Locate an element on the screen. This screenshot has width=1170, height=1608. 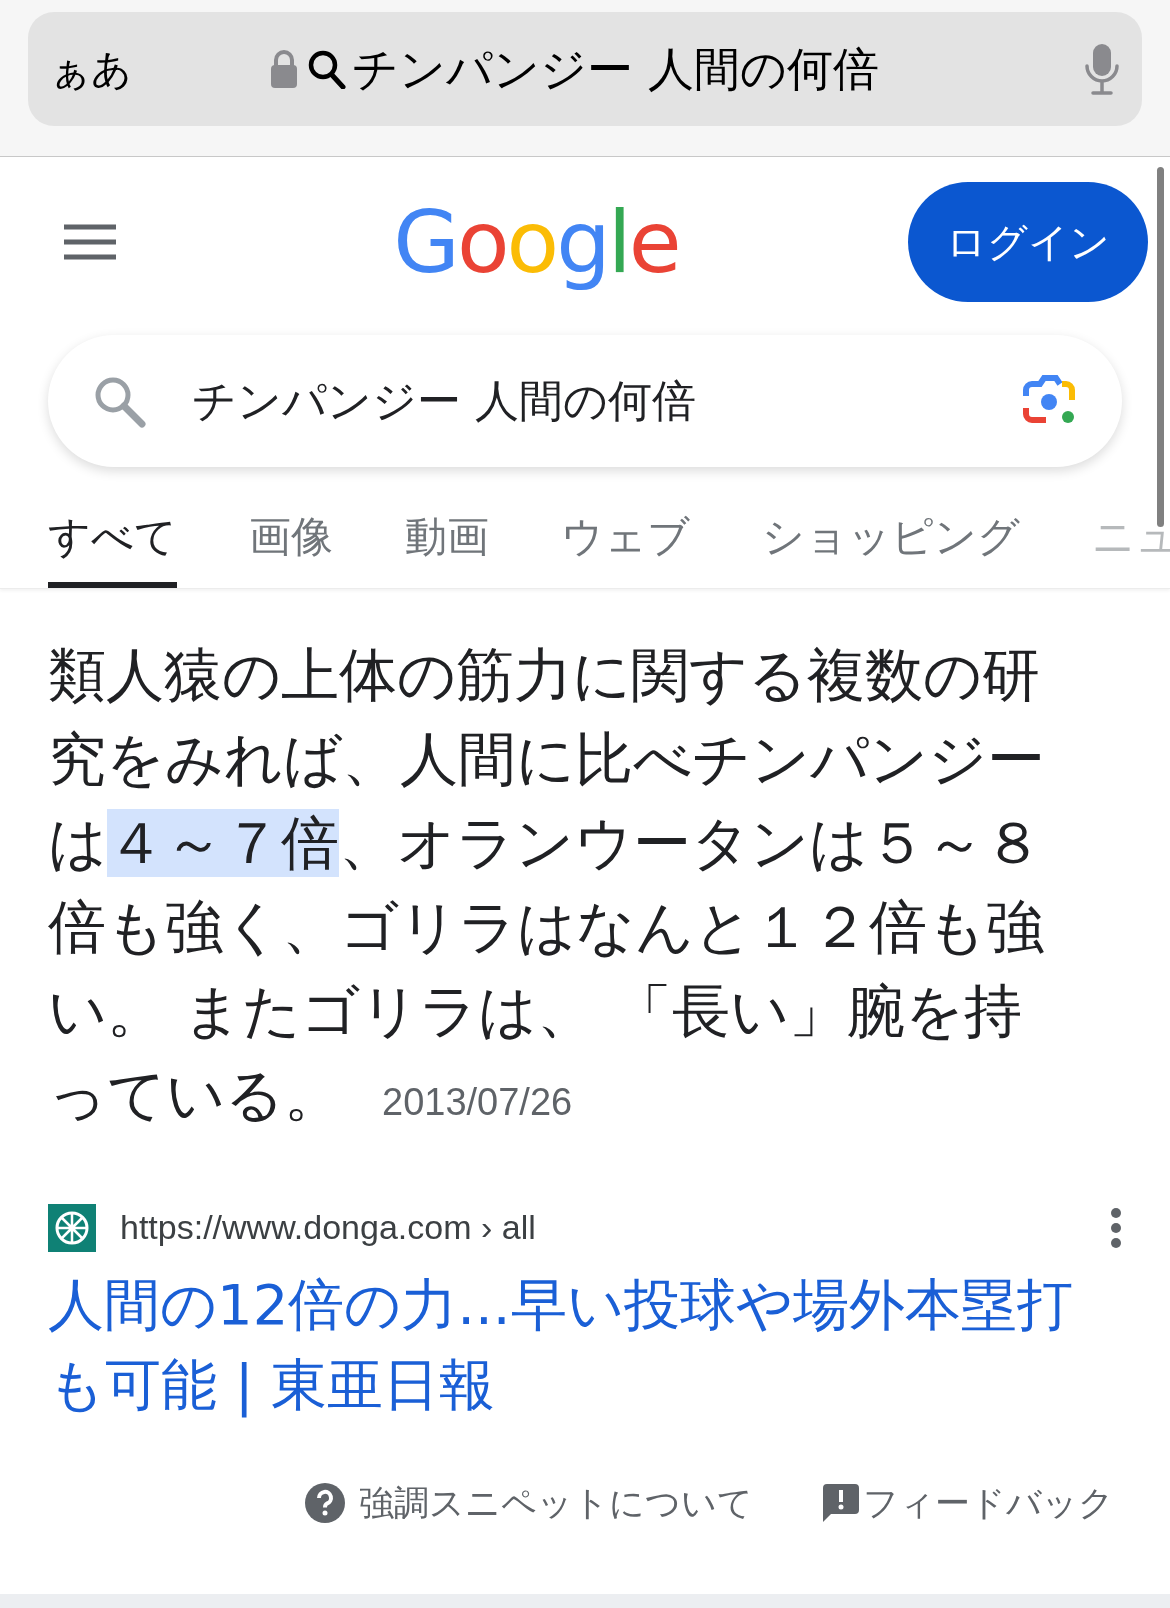
tab: ウェブ is located at coordinates (625, 546).